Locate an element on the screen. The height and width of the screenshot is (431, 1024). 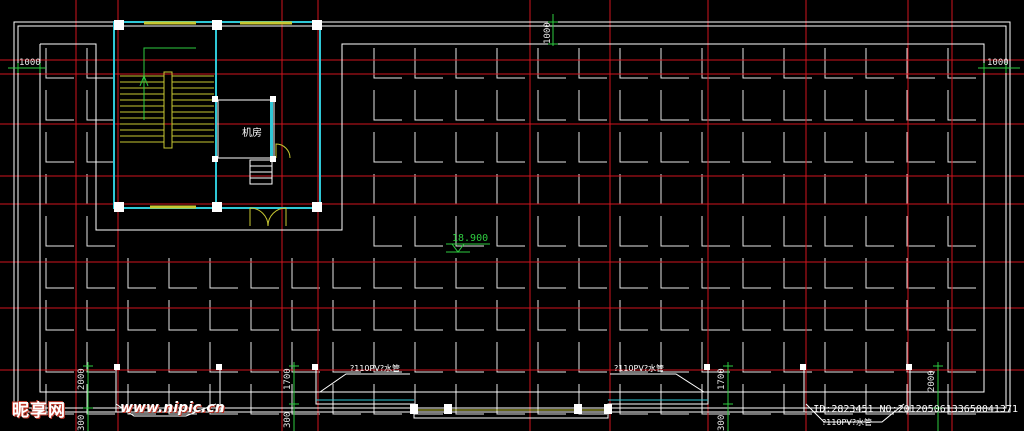
dim-bottom-mid-300-b: 300 is located at coordinates (722, 423).